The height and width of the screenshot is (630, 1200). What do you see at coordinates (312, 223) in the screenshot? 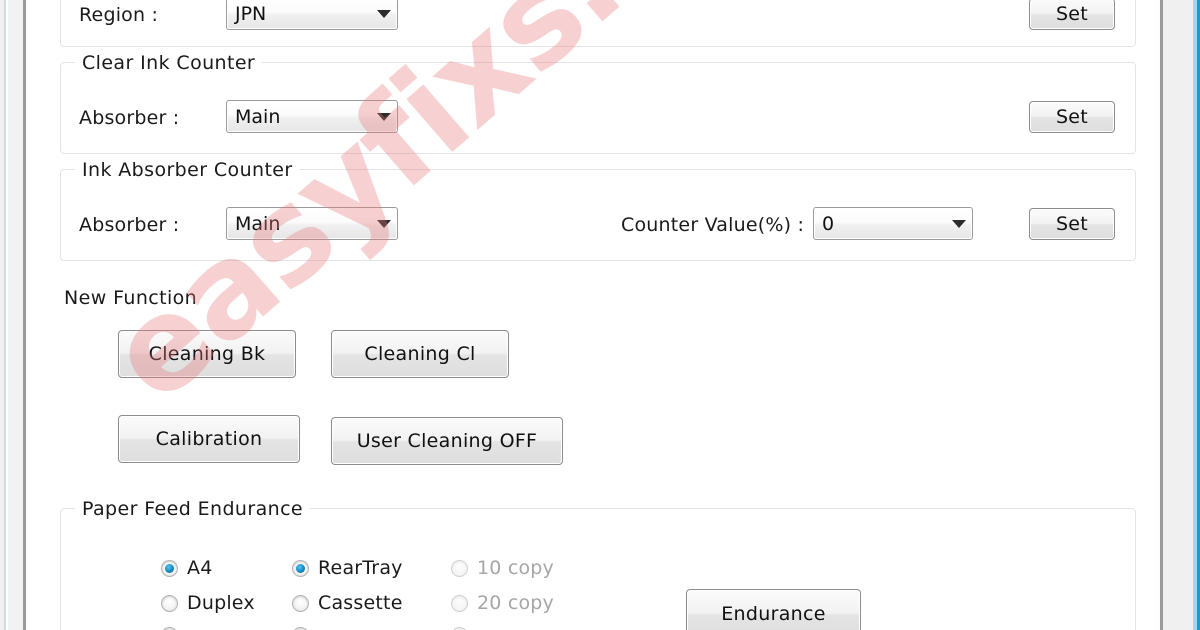
I see `ink-absorber-dropdown: Main` at bounding box center [312, 223].